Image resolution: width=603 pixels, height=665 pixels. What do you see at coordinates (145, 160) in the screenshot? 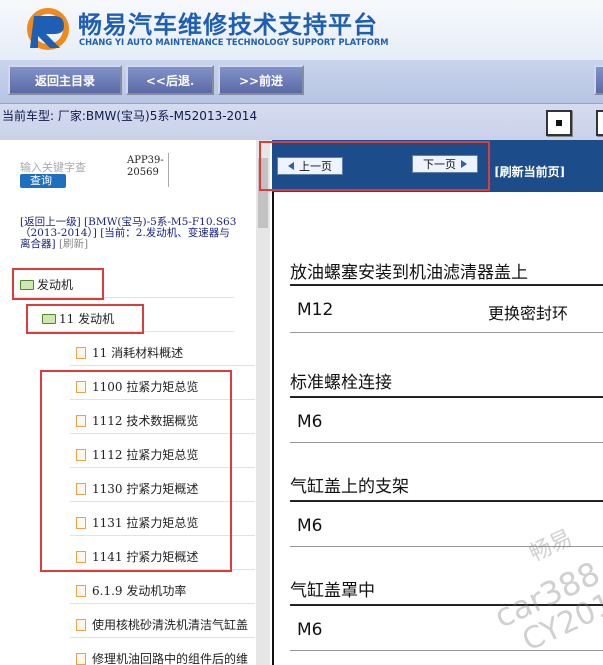
I see `app-code-line1: APP39-` at bounding box center [145, 160].